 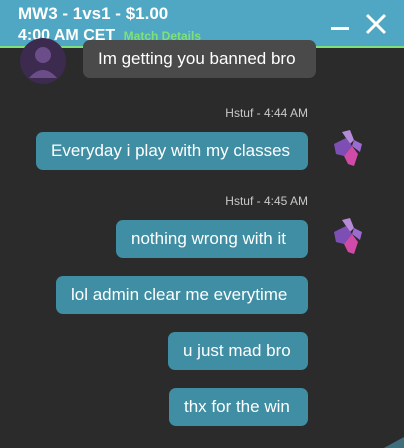 What do you see at coordinates (266, 113) in the screenshot?
I see `message-meta: Hstuf - 4:44 AM` at bounding box center [266, 113].